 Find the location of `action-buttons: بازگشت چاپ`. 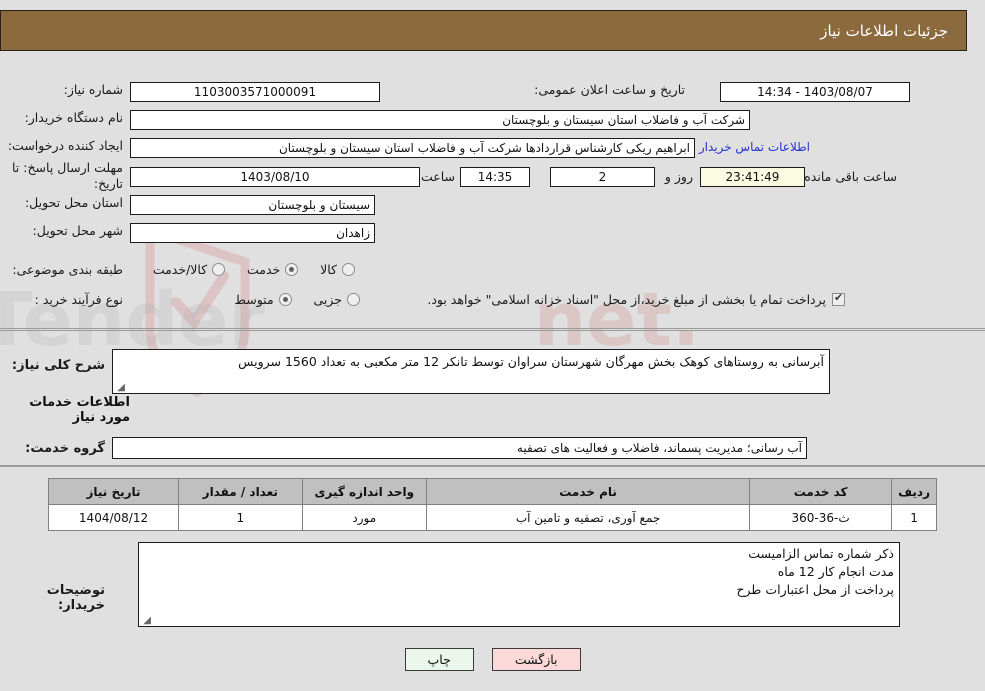

action-buttons: بازگشت چاپ is located at coordinates (492, 659).